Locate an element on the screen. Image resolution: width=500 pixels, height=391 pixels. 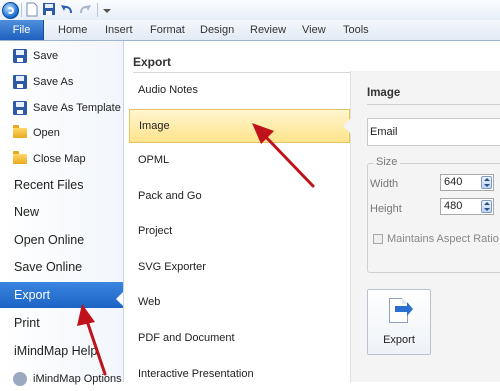
nav-save-as-label: Save As is located at coordinates (53, 82).